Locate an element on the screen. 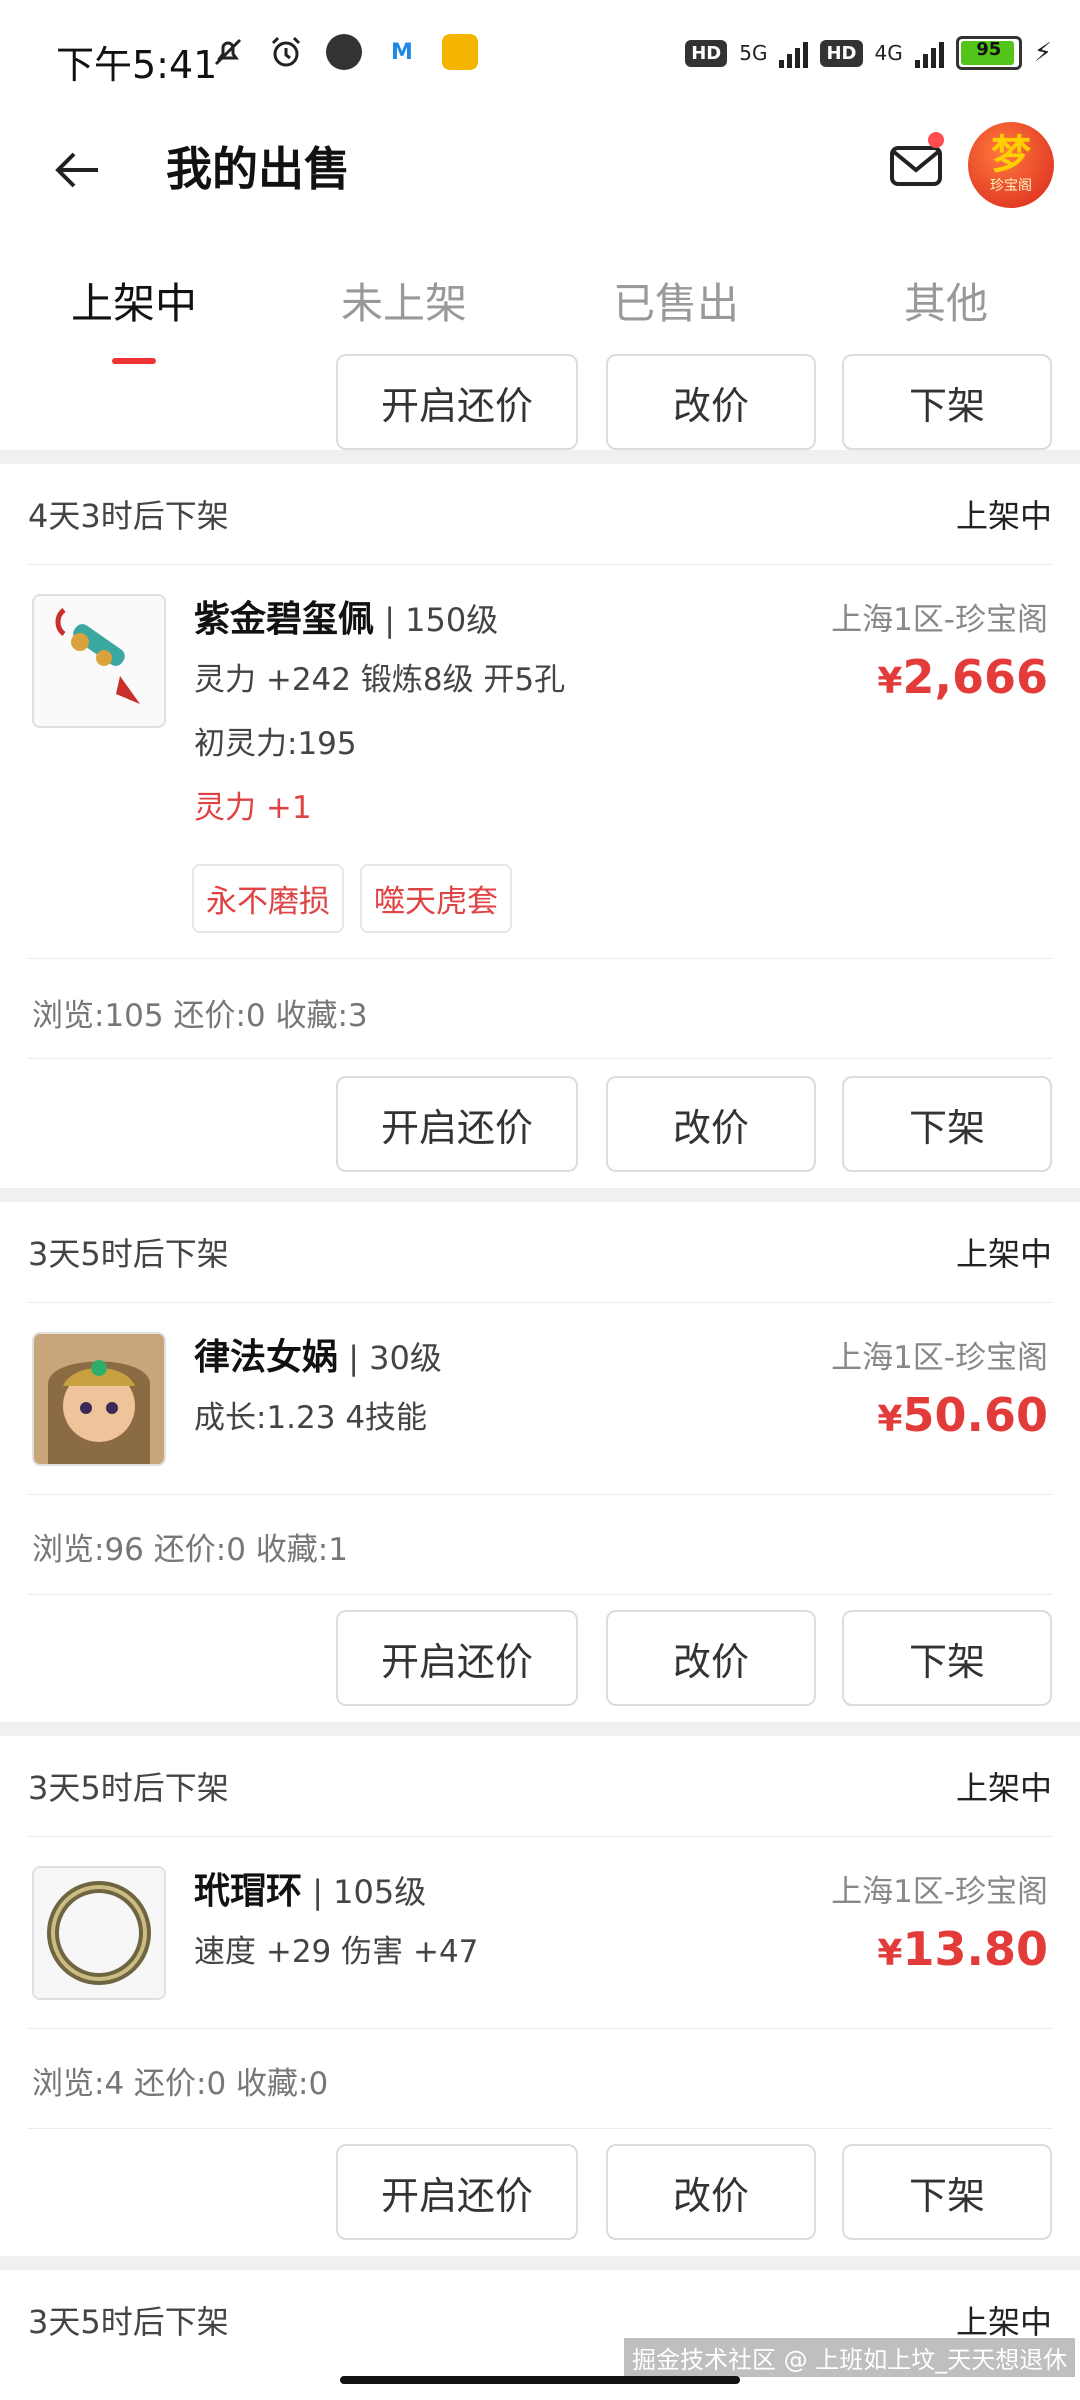 This screenshot has width=1080, height=2400. item-bonus: 灵力 +1 is located at coordinates (253, 808).